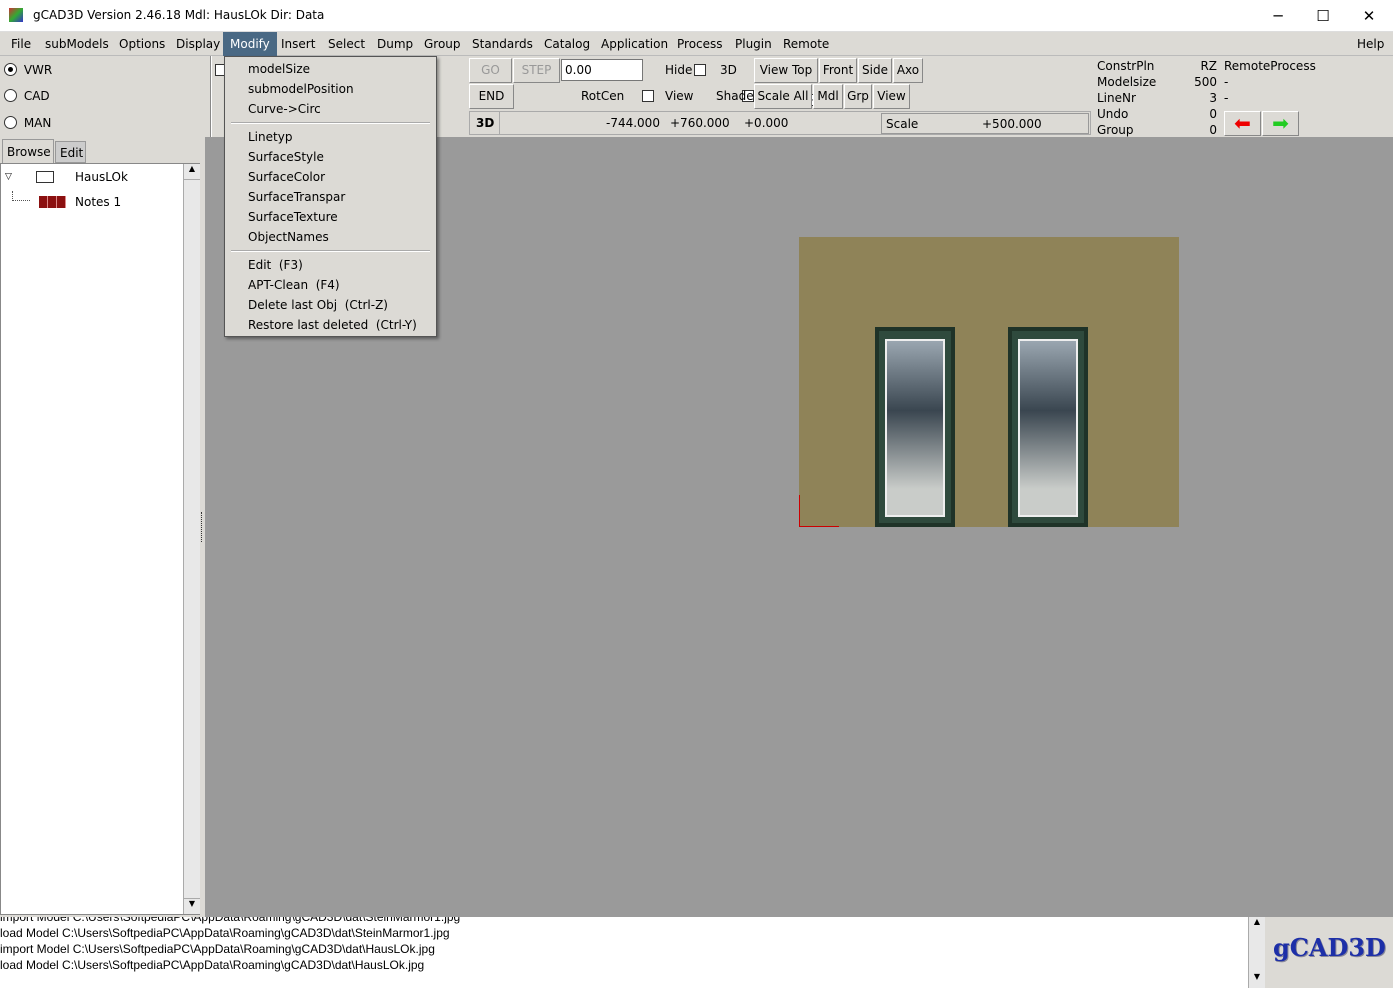 Image resolution: width=1393 pixels, height=988 pixels. What do you see at coordinates (201, 527) in the screenshot?
I see `splitter-handle` at bounding box center [201, 527].